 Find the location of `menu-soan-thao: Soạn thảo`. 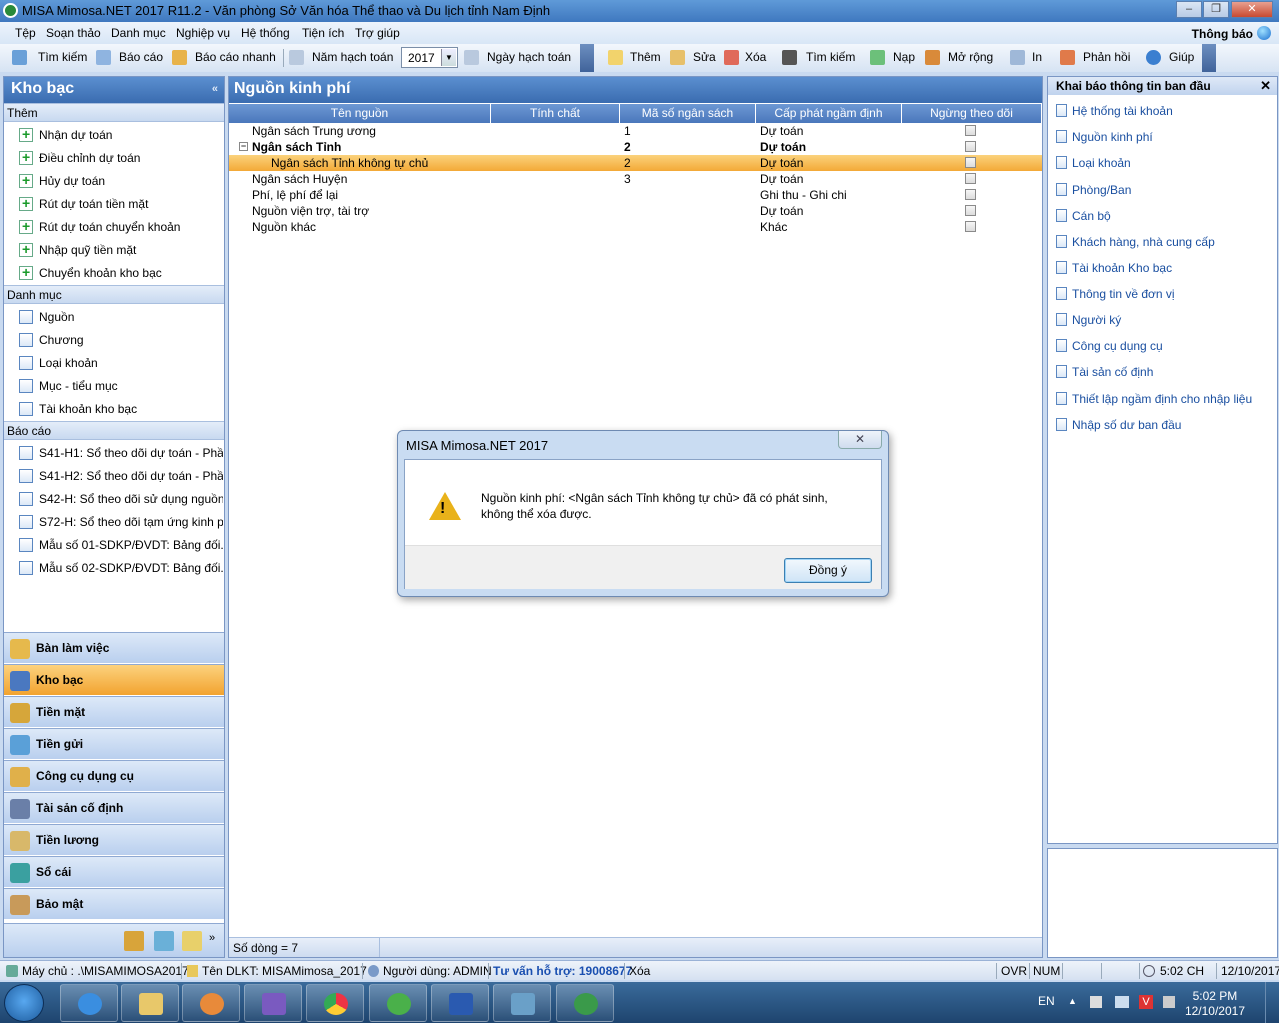

menu-soan-thao: Soạn thảo is located at coordinates (73, 33).